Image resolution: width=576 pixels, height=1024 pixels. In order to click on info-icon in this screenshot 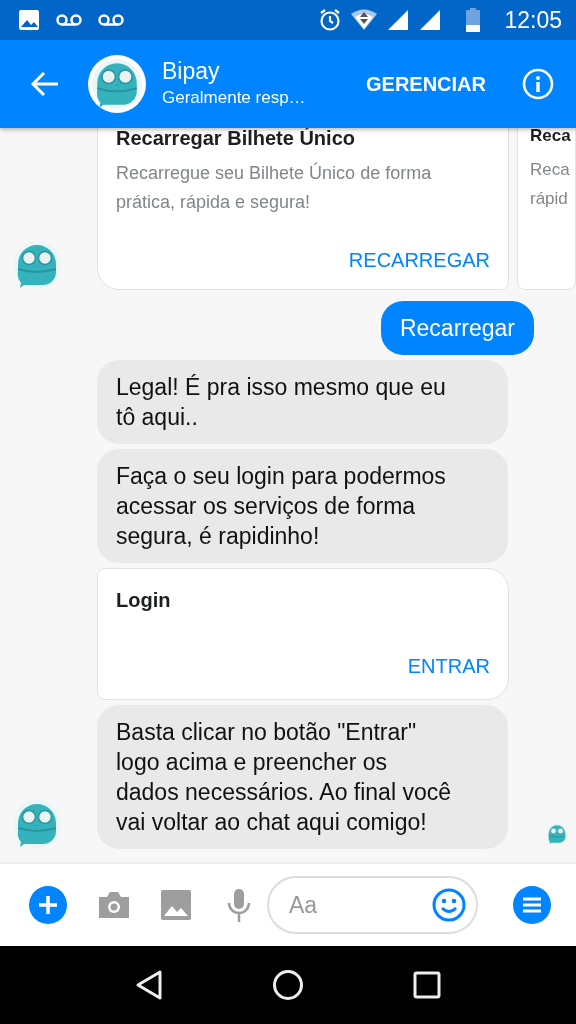, I will do `click(538, 84)`.